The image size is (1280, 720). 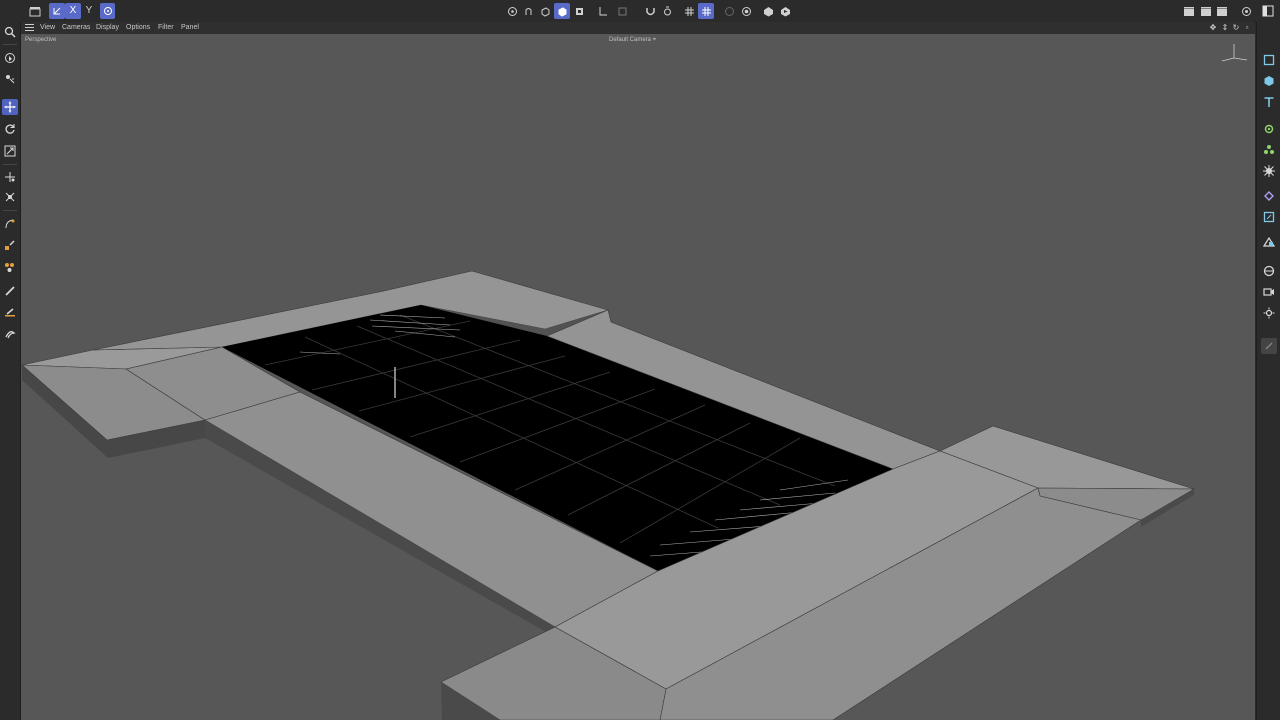 What do you see at coordinates (1269, 171) in the screenshot?
I see `deformer-icon` at bounding box center [1269, 171].